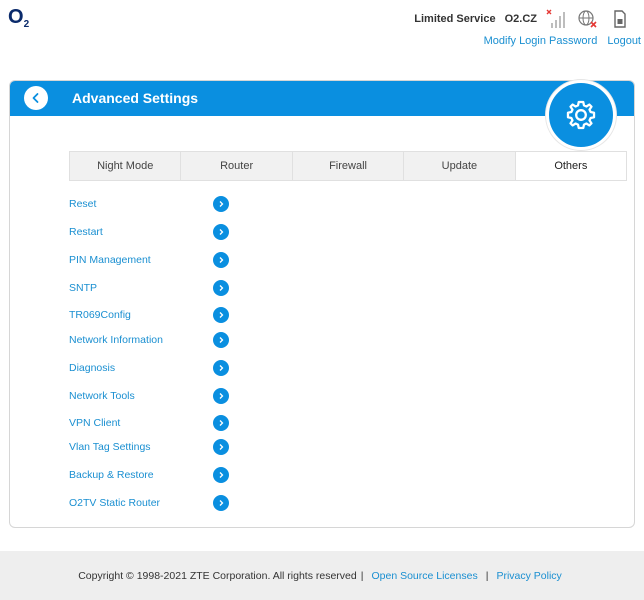 The height and width of the screenshot is (600, 644). I want to click on sim-icon, so click(619, 19).